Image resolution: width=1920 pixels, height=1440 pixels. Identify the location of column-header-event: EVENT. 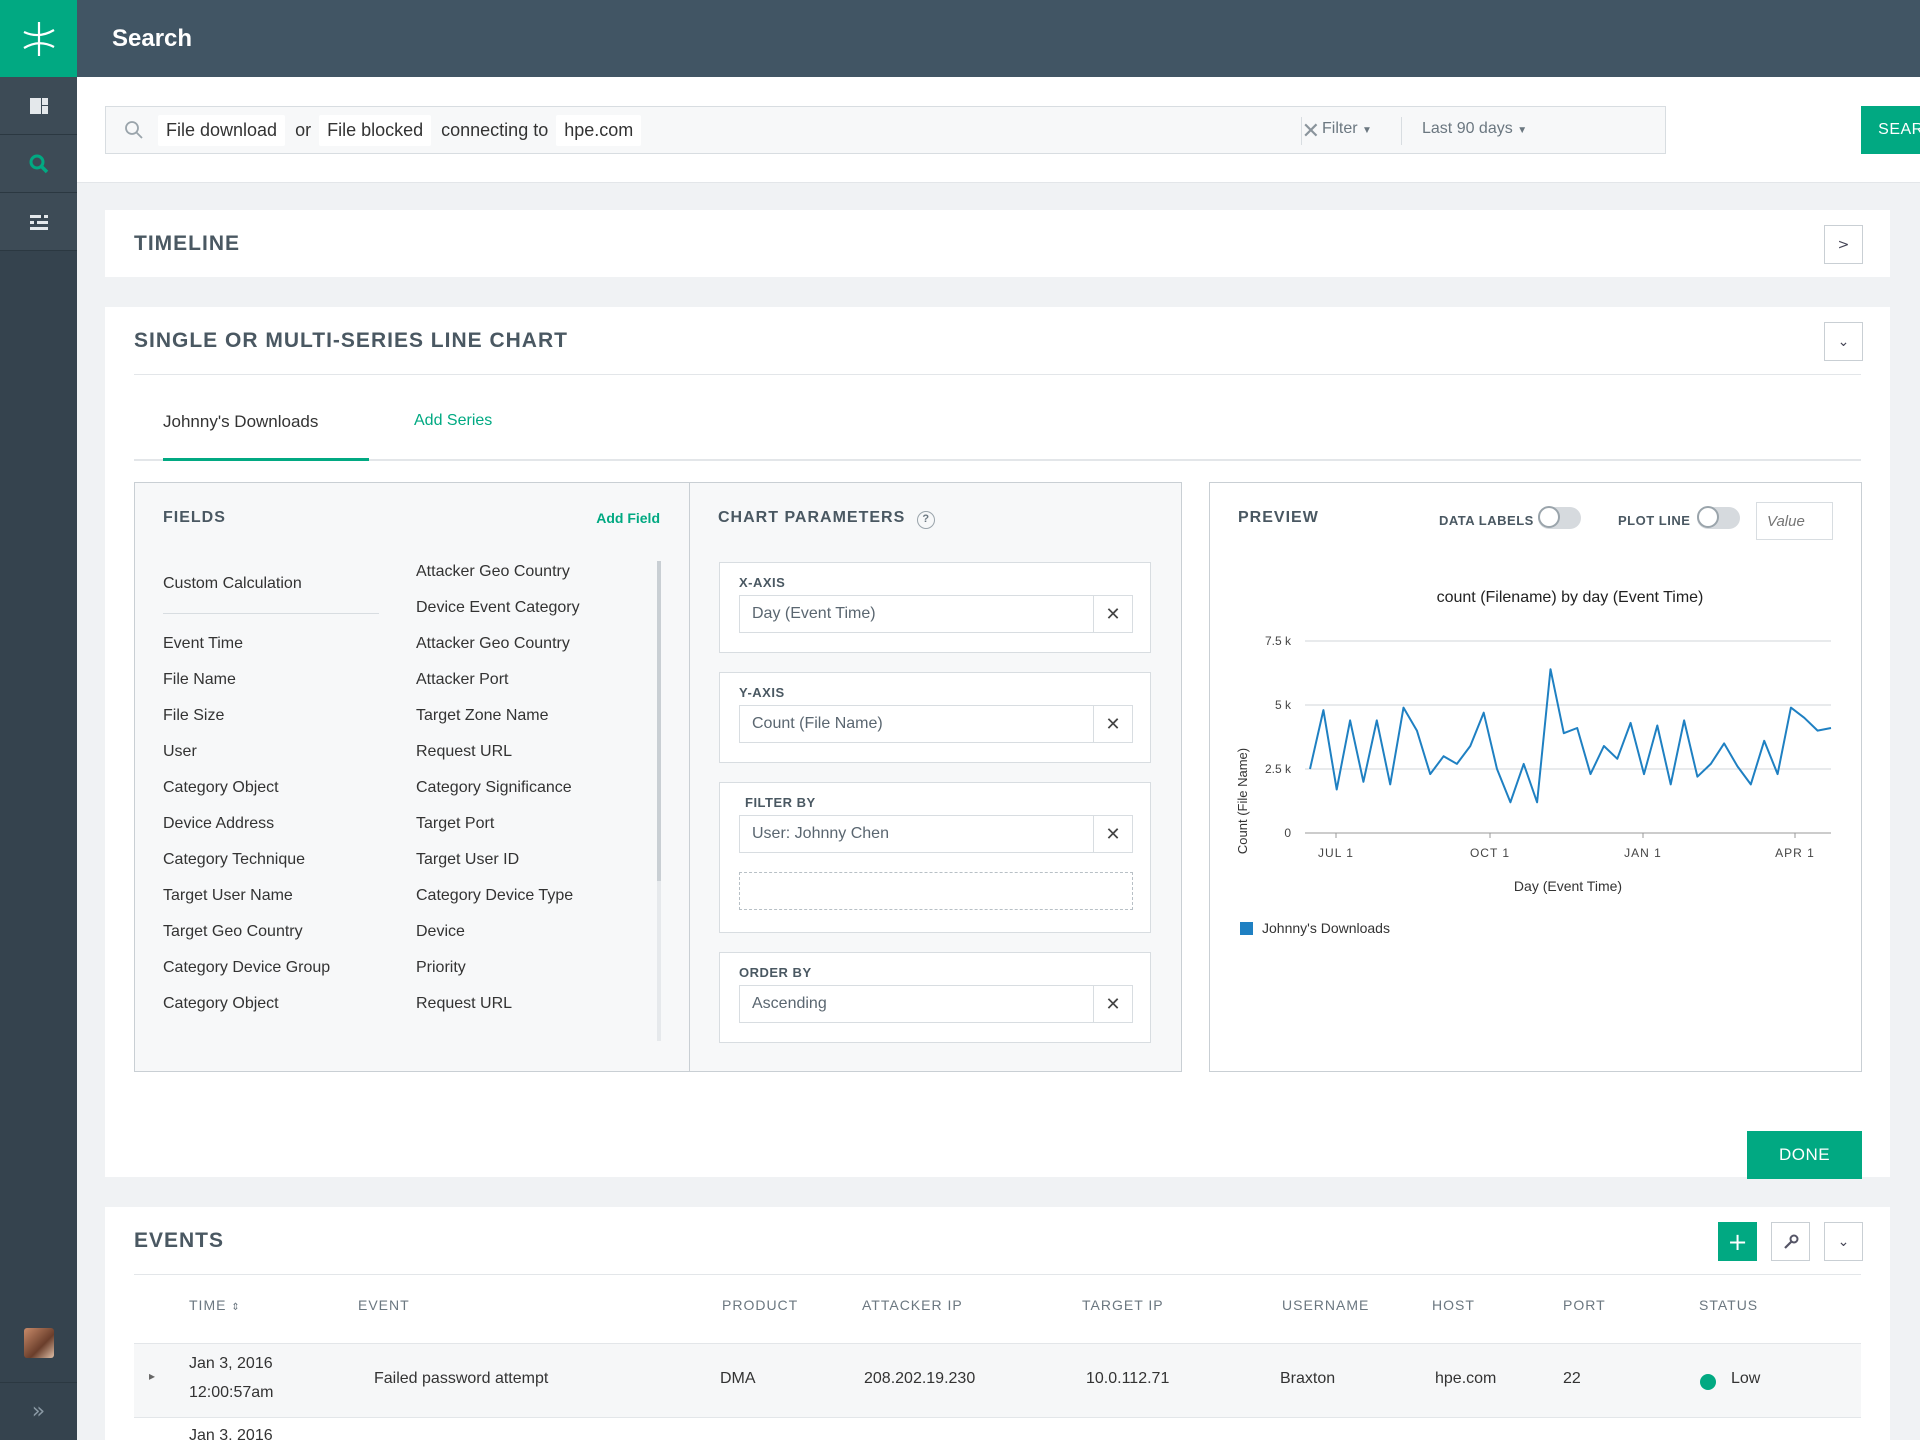
(384, 1305).